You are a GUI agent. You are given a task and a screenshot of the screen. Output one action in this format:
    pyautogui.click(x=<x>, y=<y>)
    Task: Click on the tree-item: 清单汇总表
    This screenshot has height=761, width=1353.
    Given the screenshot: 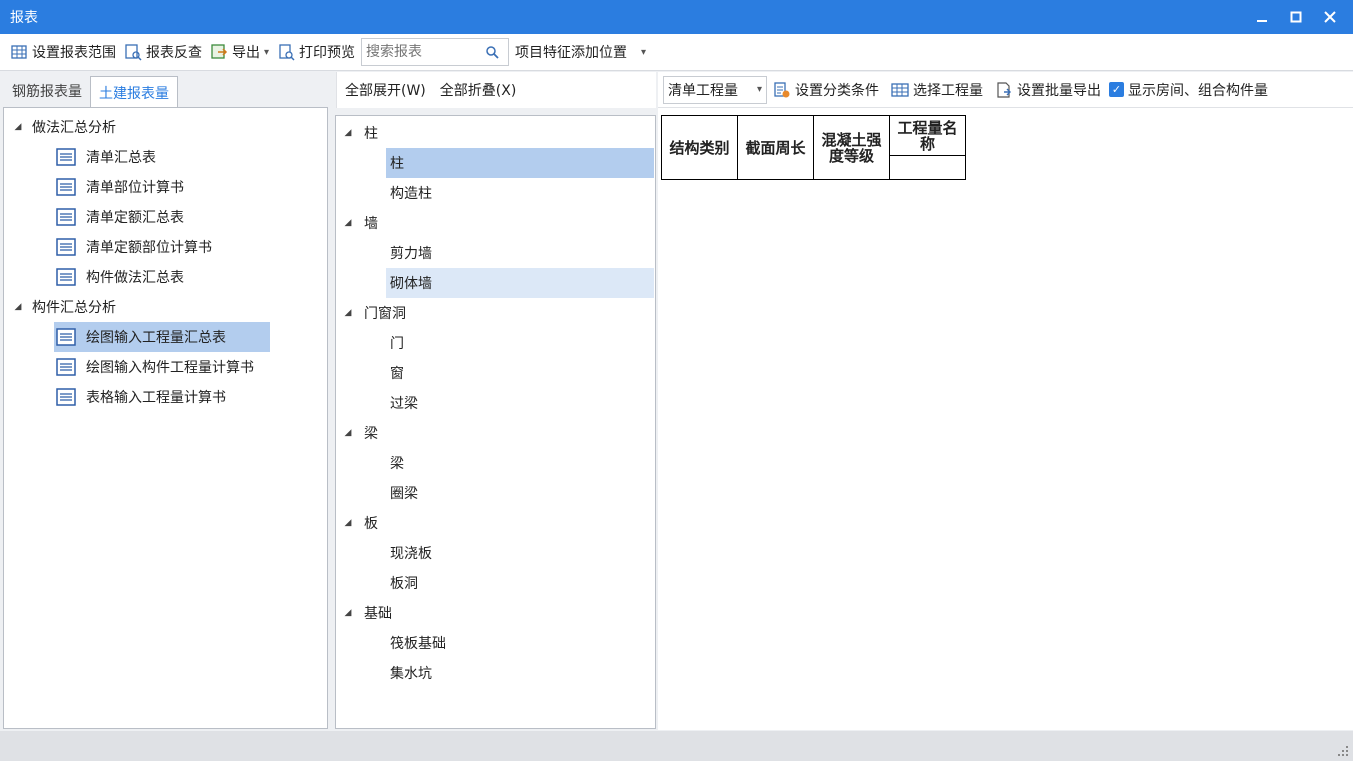 What is the action you would take?
    pyautogui.click(x=105, y=157)
    